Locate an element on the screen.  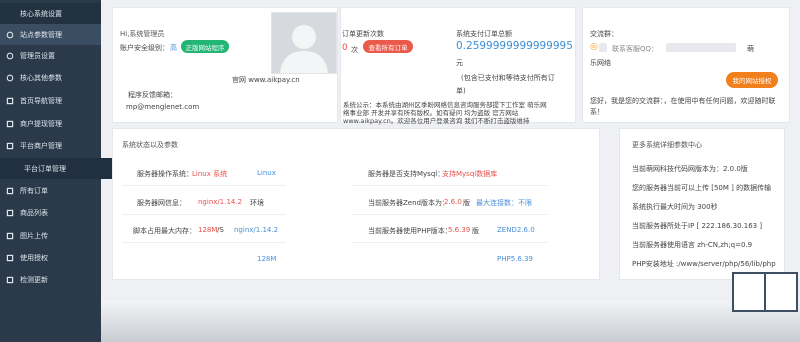
sidebar-item-platform-orders: 平台订单管理 is located at coordinates (62, 168).